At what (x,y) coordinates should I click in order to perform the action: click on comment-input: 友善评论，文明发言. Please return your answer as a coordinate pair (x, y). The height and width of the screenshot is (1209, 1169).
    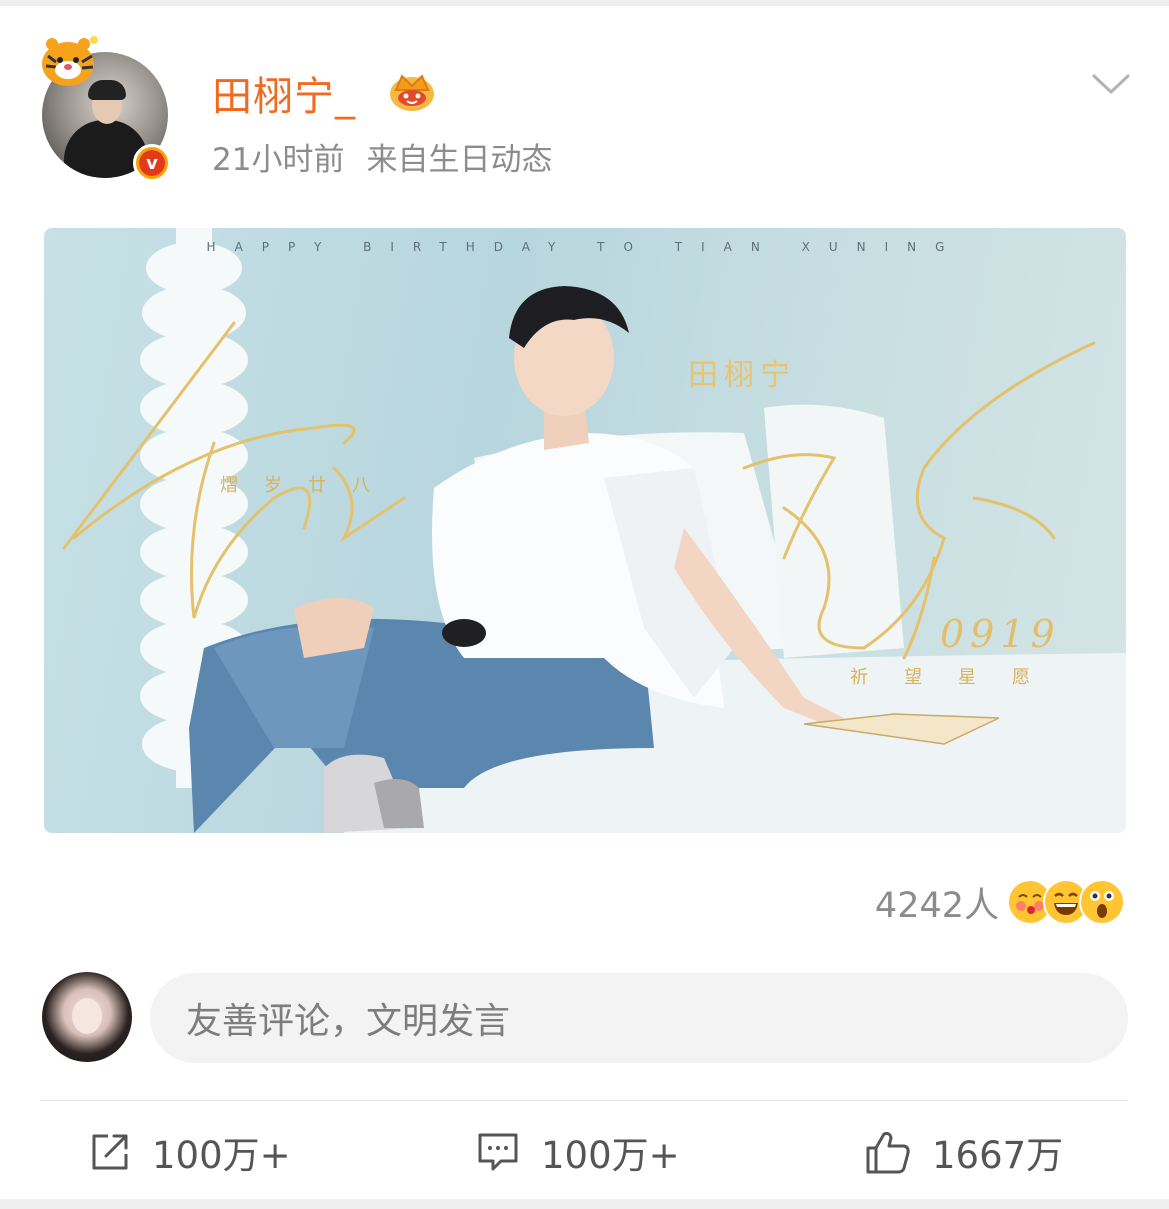
    Looking at the image, I should click on (639, 1018).